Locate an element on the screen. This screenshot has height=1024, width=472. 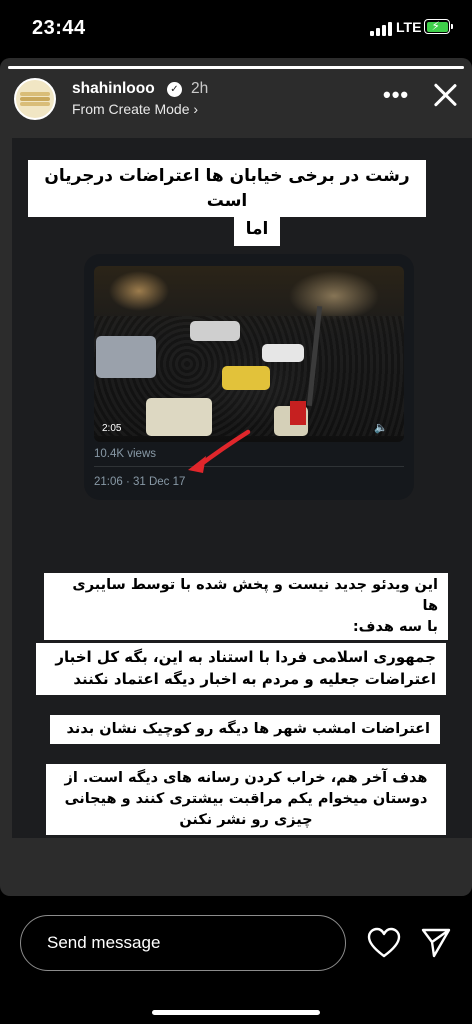
story-progress-fill is located at coordinates (236, 67).